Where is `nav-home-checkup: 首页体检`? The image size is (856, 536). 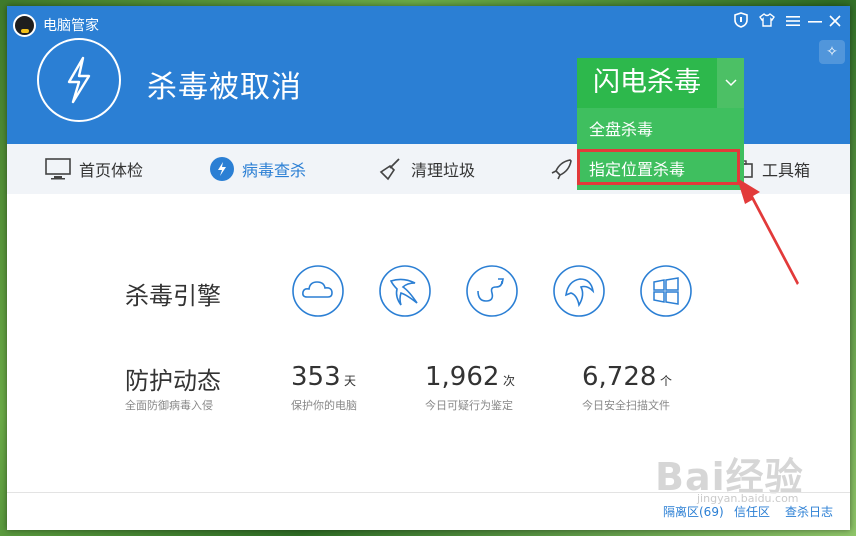 nav-home-checkup: 首页体检 is located at coordinates (94, 169).